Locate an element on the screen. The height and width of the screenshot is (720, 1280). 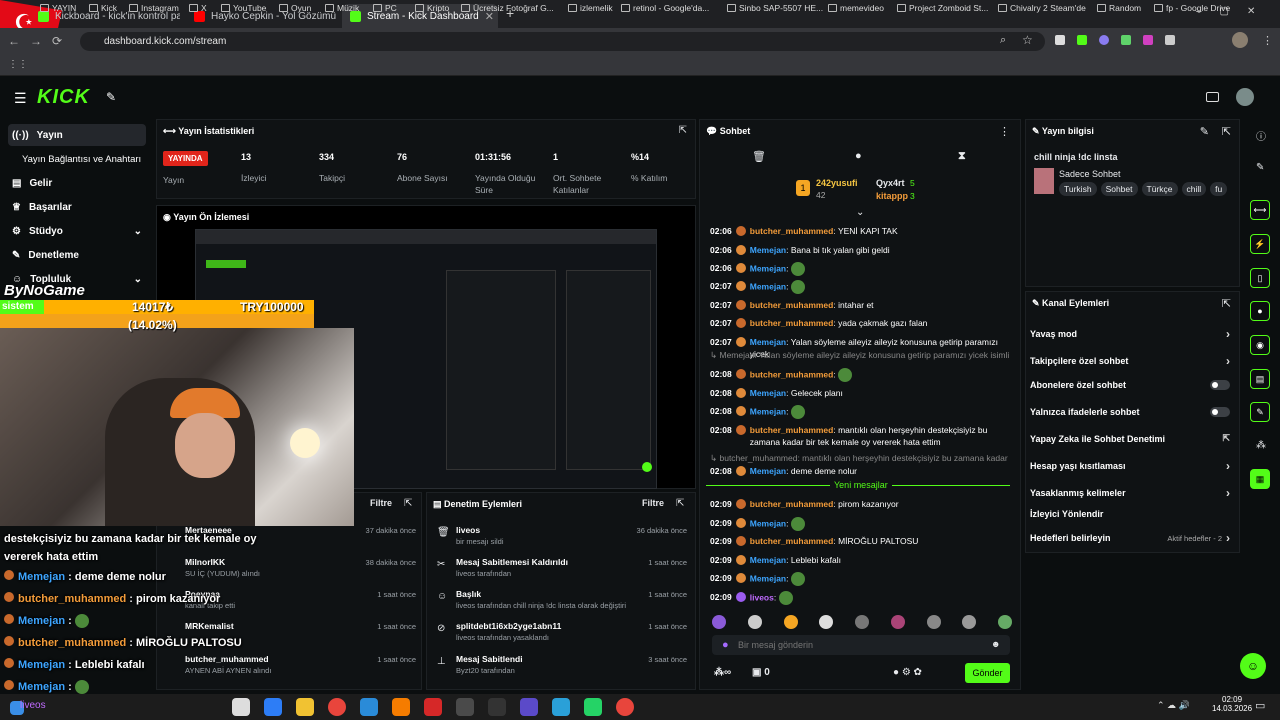
tag-chip: chill is located at coordinates (1194, 189).